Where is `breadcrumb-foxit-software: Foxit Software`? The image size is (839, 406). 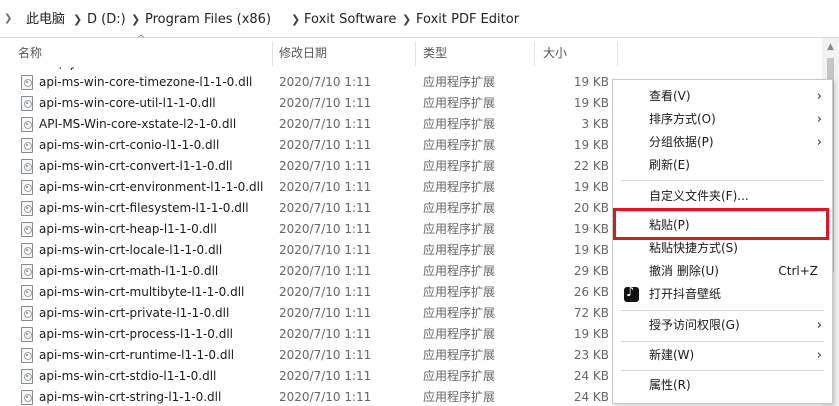
breadcrumb-foxit-software: Foxit Software is located at coordinates (350, 20).